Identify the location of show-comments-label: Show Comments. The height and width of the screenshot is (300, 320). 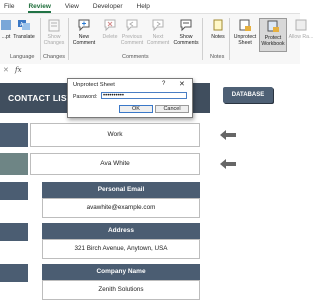
(186, 40).